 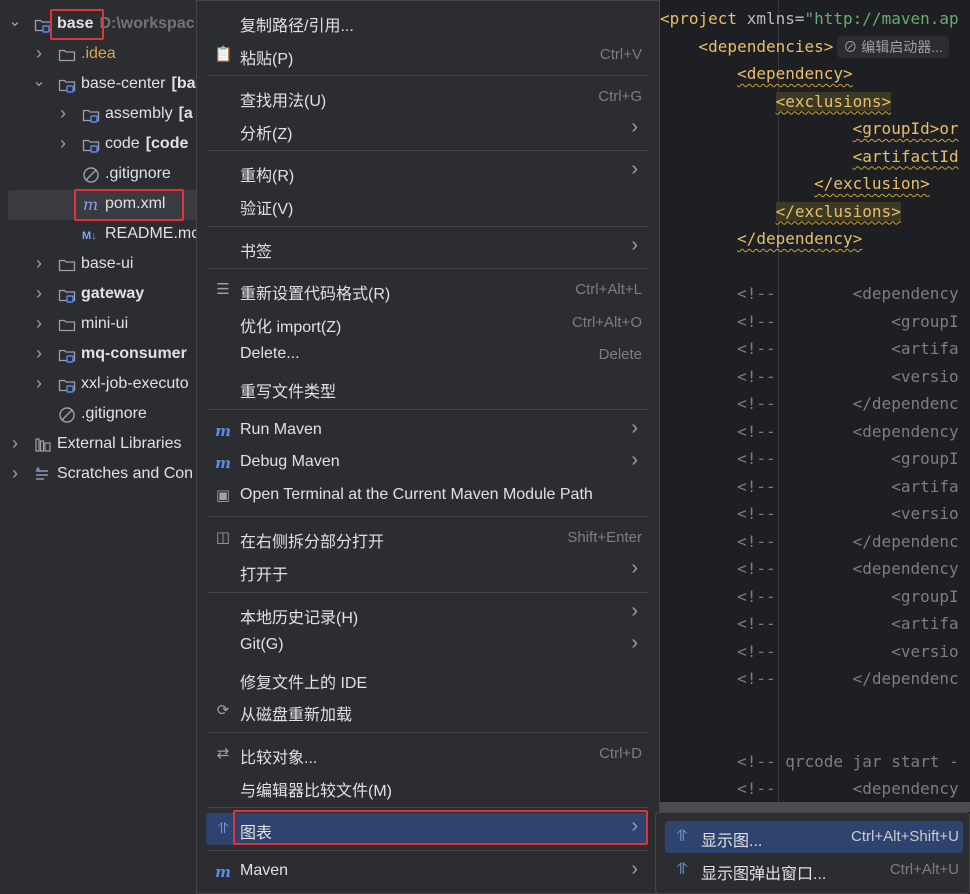 What do you see at coordinates (427, 571) in the screenshot?
I see `menu-item: 打开于 ›` at bounding box center [427, 571].